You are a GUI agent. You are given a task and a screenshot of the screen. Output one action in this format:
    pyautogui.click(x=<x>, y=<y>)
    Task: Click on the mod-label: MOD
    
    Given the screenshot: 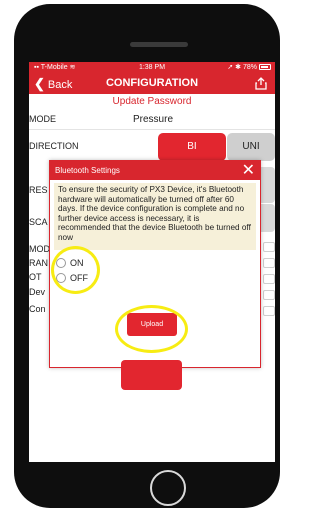 What is the action you would take?
    pyautogui.click(x=39, y=249)
    